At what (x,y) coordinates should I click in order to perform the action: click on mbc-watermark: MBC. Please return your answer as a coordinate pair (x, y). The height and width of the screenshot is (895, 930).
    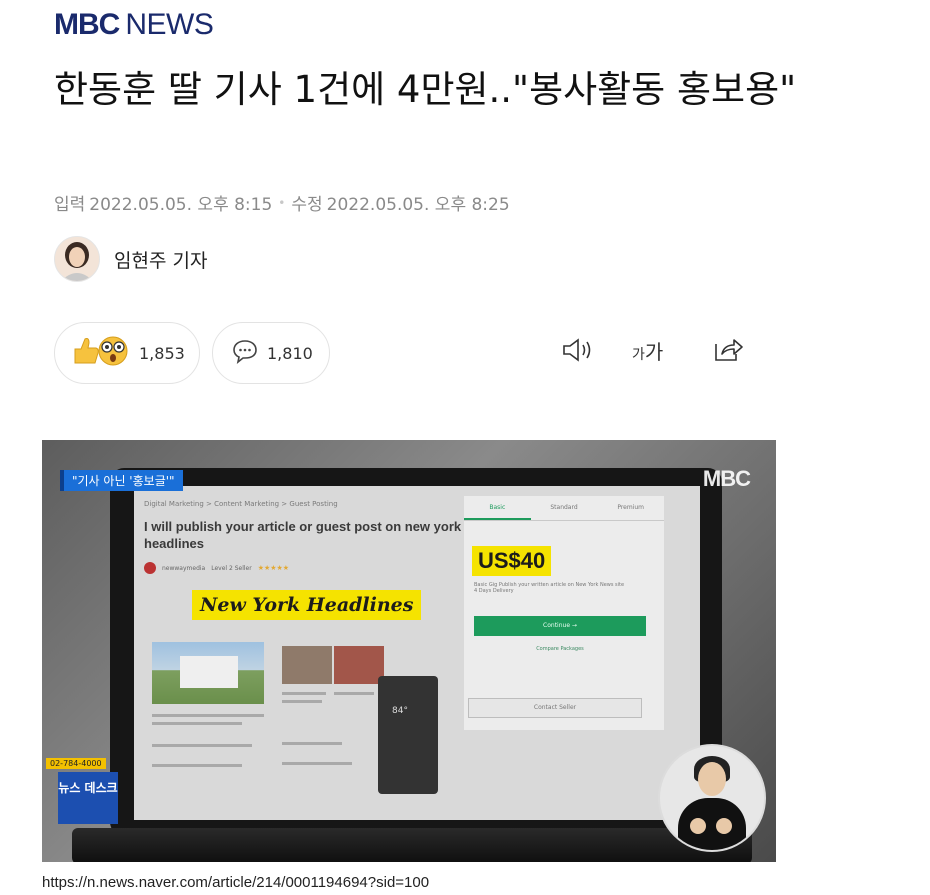
    Looking at the image, I should click on (726, 478).